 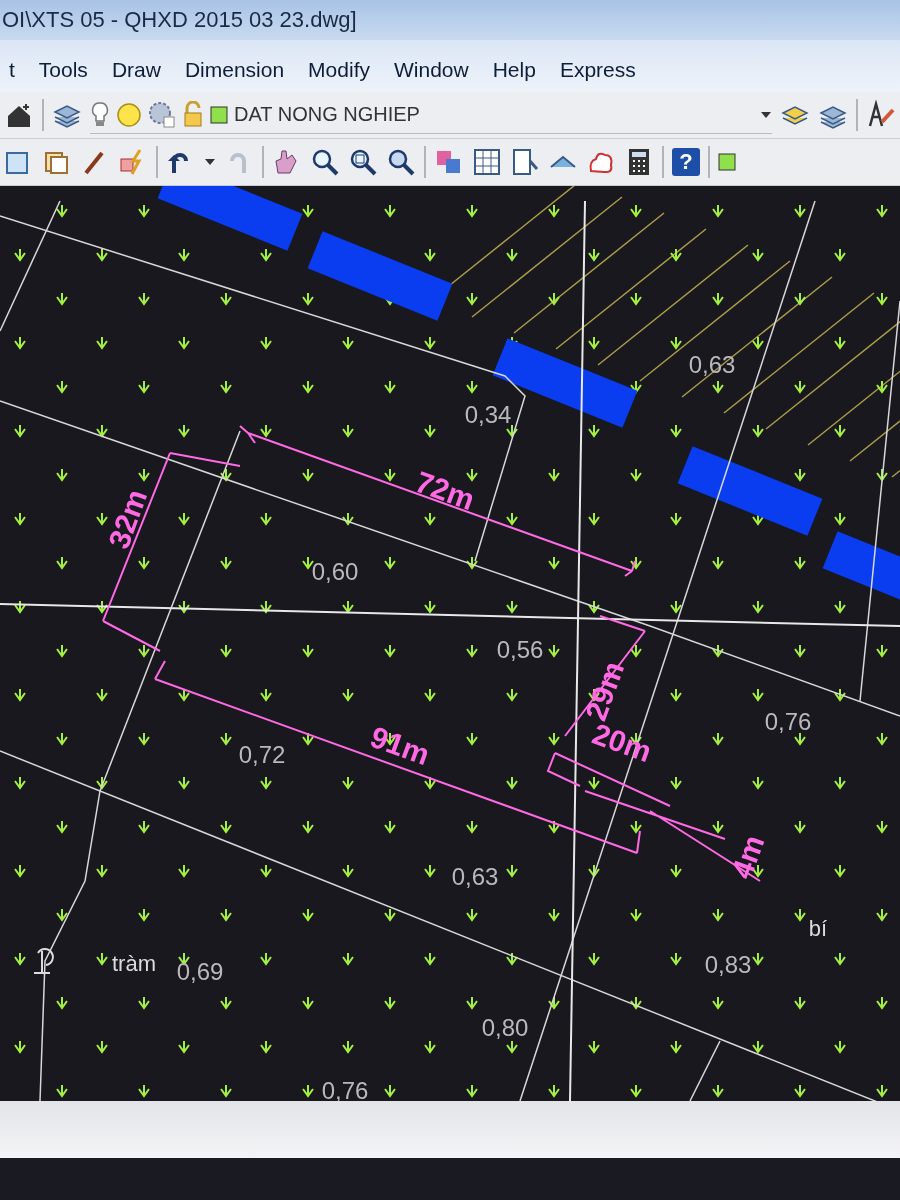 I want to click on area-label: 0,80, so click(x=505, y=1027).